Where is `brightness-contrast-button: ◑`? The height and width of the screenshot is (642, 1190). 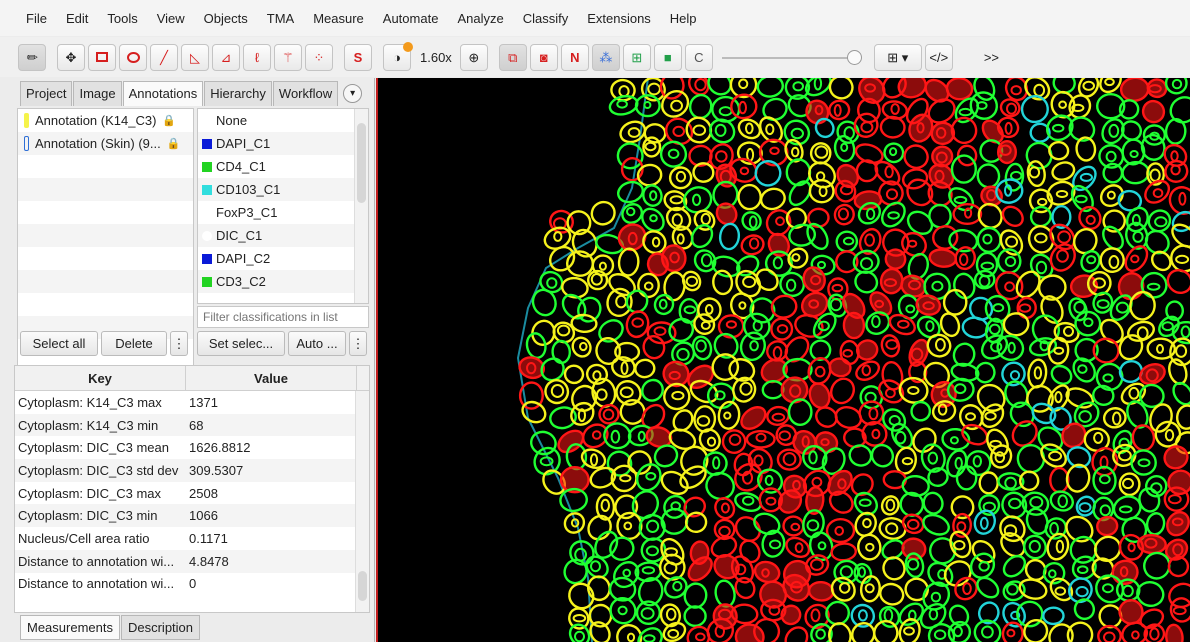
brightness-contrast-button: ◑ is located at coordinates (398, 56).